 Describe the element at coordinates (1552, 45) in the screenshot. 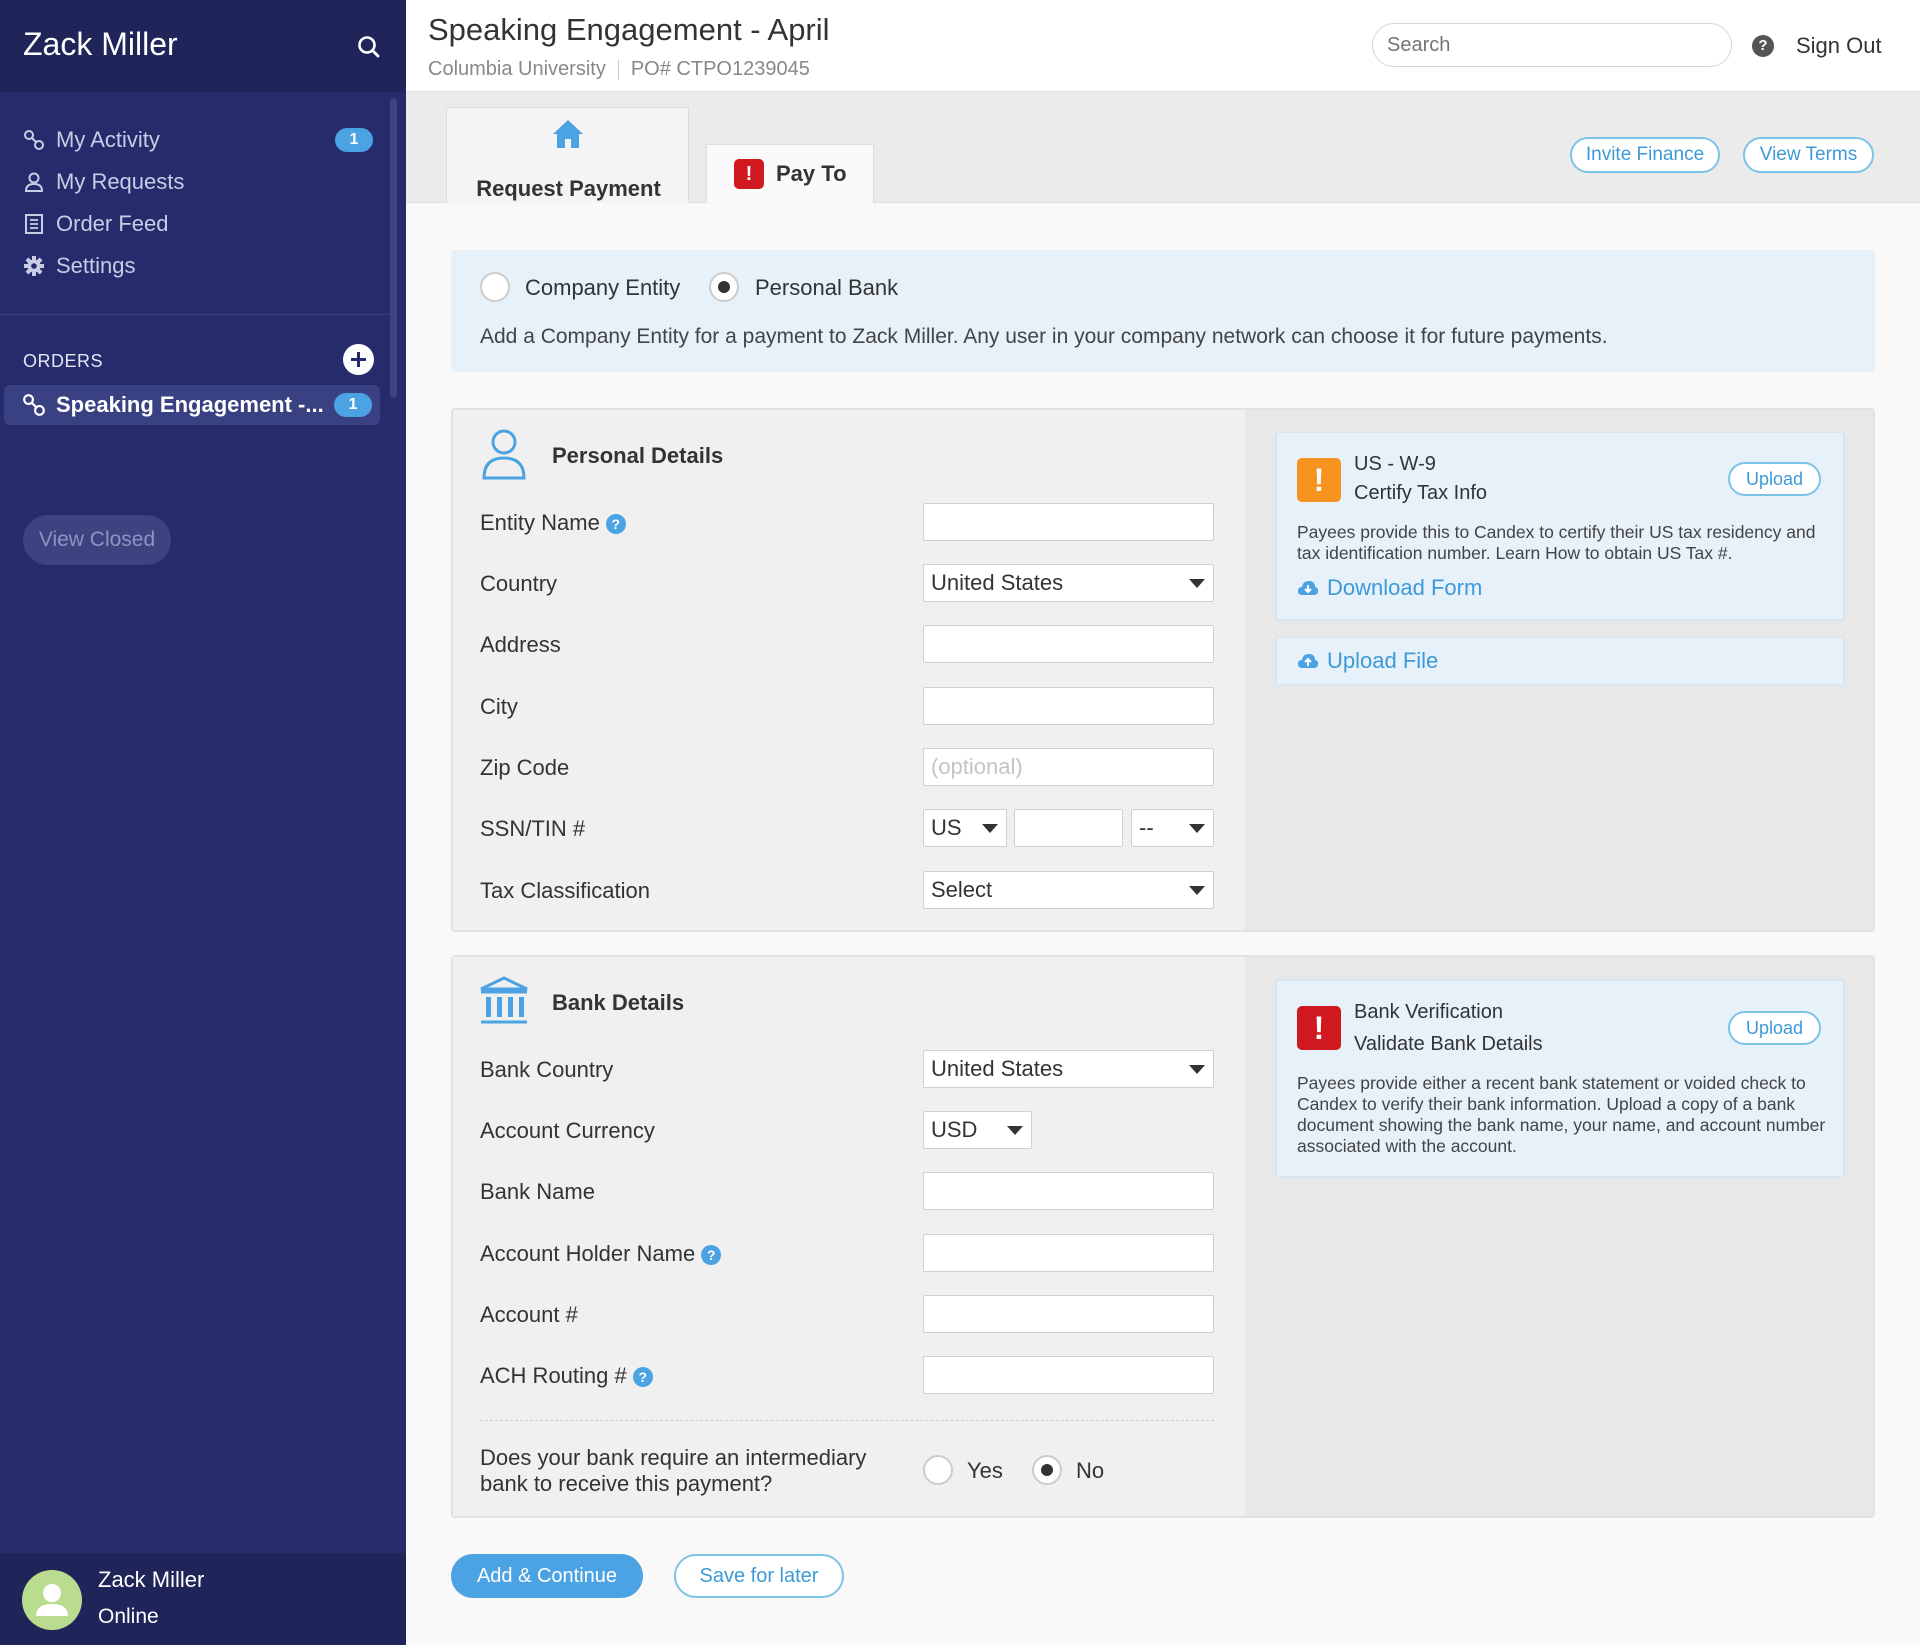

I see `search-input` at that location.